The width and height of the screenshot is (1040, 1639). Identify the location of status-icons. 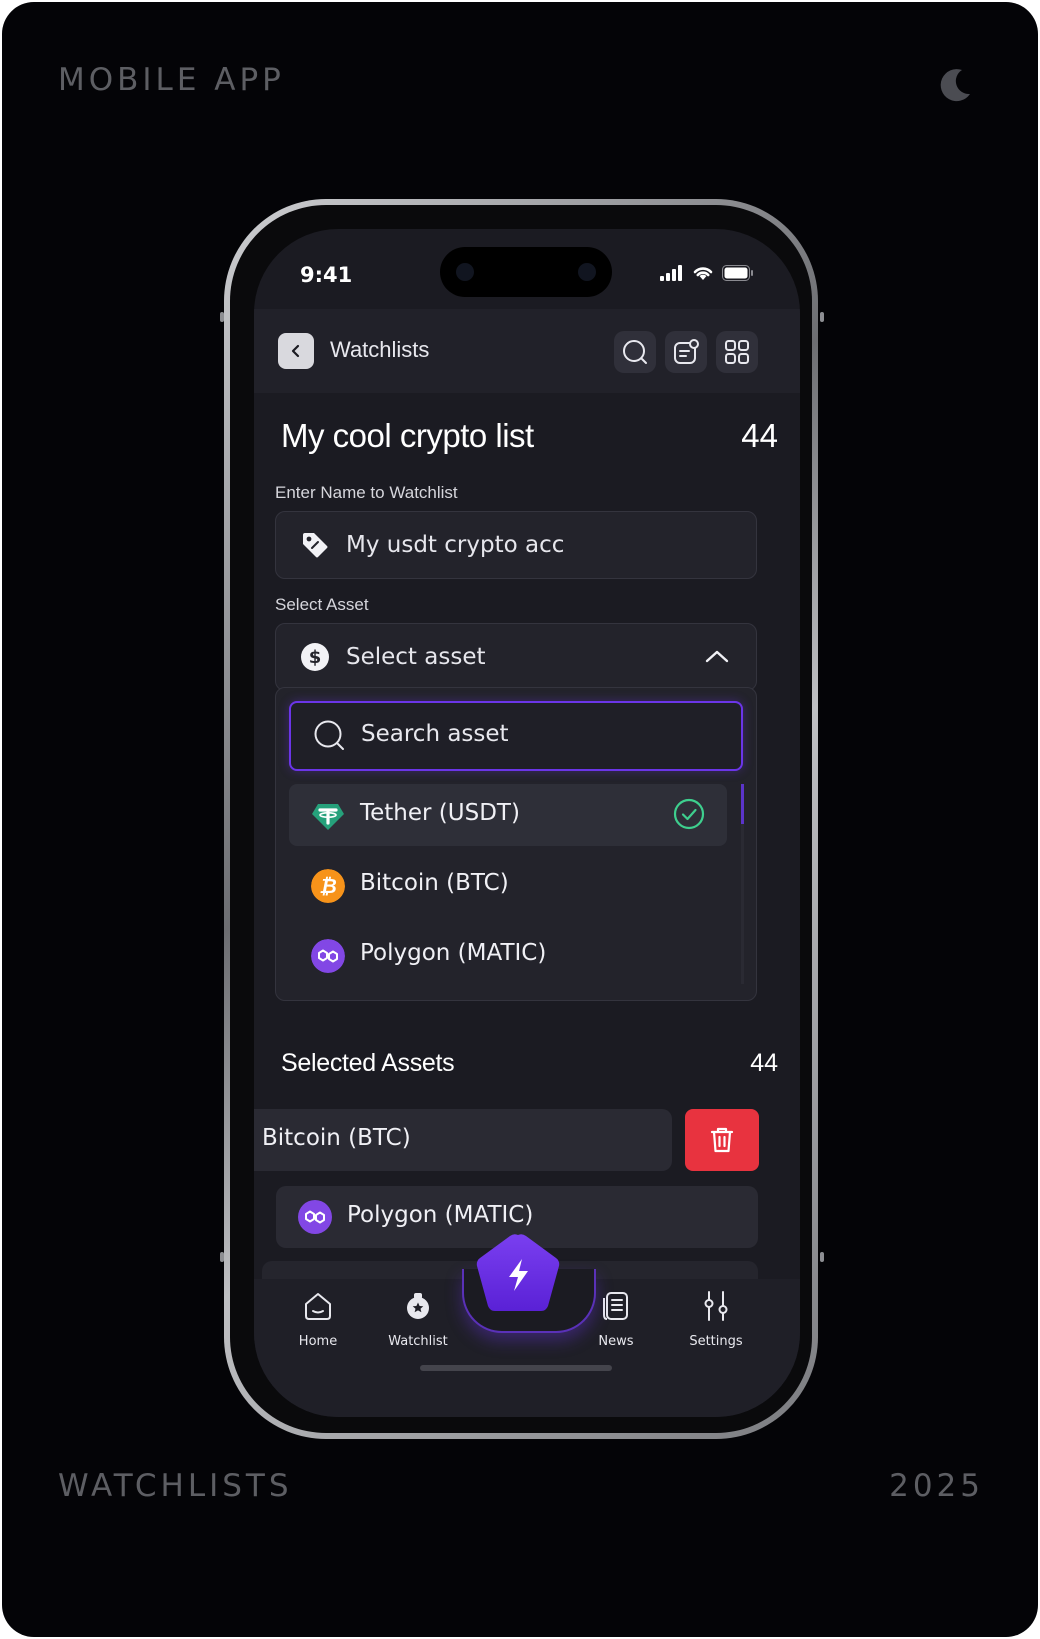
(707, 273).